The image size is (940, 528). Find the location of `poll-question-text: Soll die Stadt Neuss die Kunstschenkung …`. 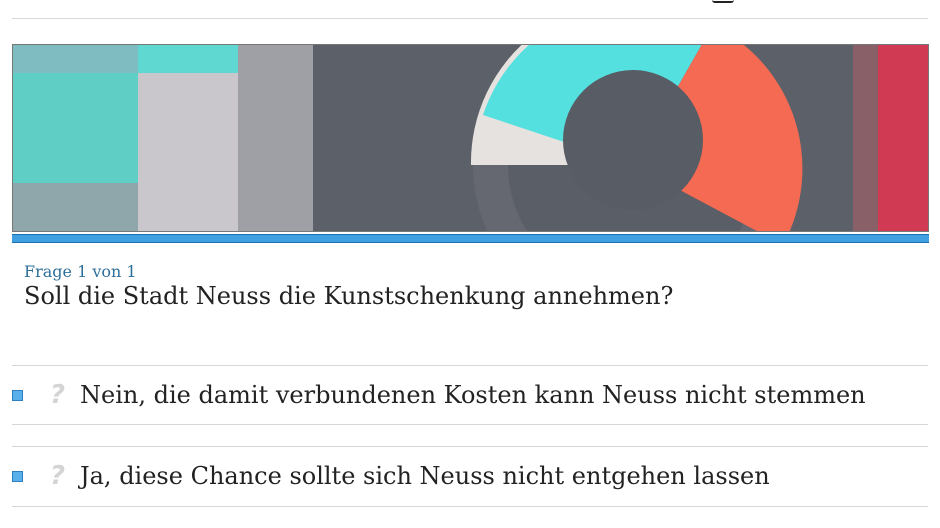

poll-question-text: Soll die Stadt Neuss die Kunstschenkung … is located at coordinates (349, 296).